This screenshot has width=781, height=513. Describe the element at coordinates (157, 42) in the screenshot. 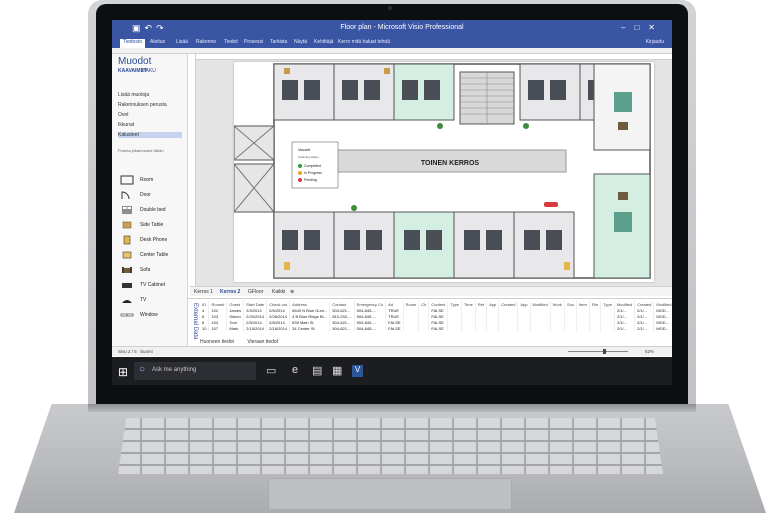

I see `tab-home: Aloitus` at that location.